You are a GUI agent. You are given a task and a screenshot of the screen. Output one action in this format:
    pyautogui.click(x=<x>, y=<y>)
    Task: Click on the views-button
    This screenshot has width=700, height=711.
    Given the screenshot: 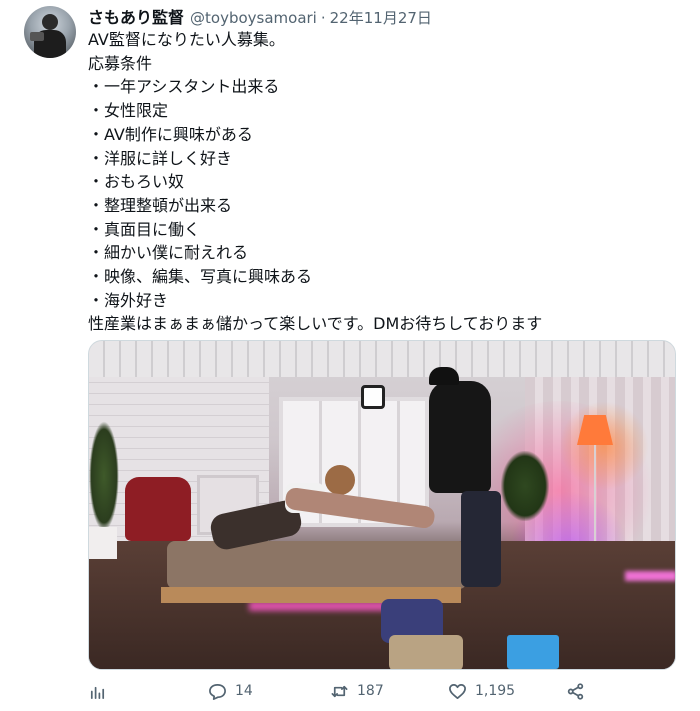 What is the action you would take?
    pyautogui.click(x=97, y=691)
    